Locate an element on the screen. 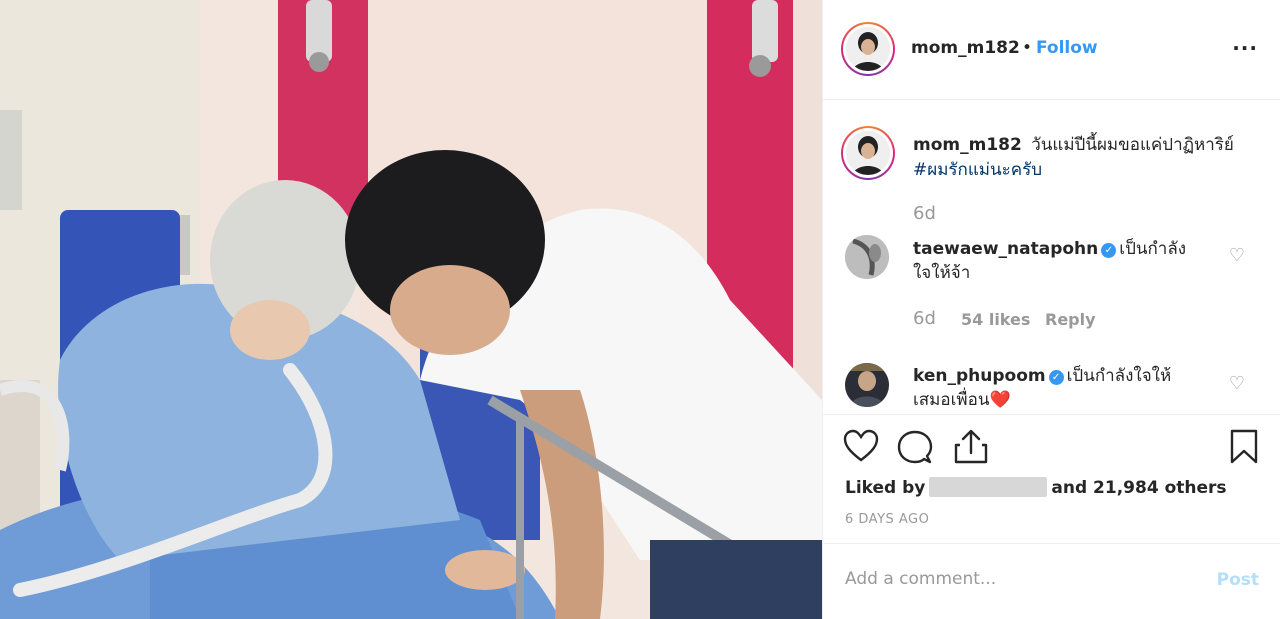 This screenshot has height=619, width=1280. blurred-username is located at coordinates (988, 487).